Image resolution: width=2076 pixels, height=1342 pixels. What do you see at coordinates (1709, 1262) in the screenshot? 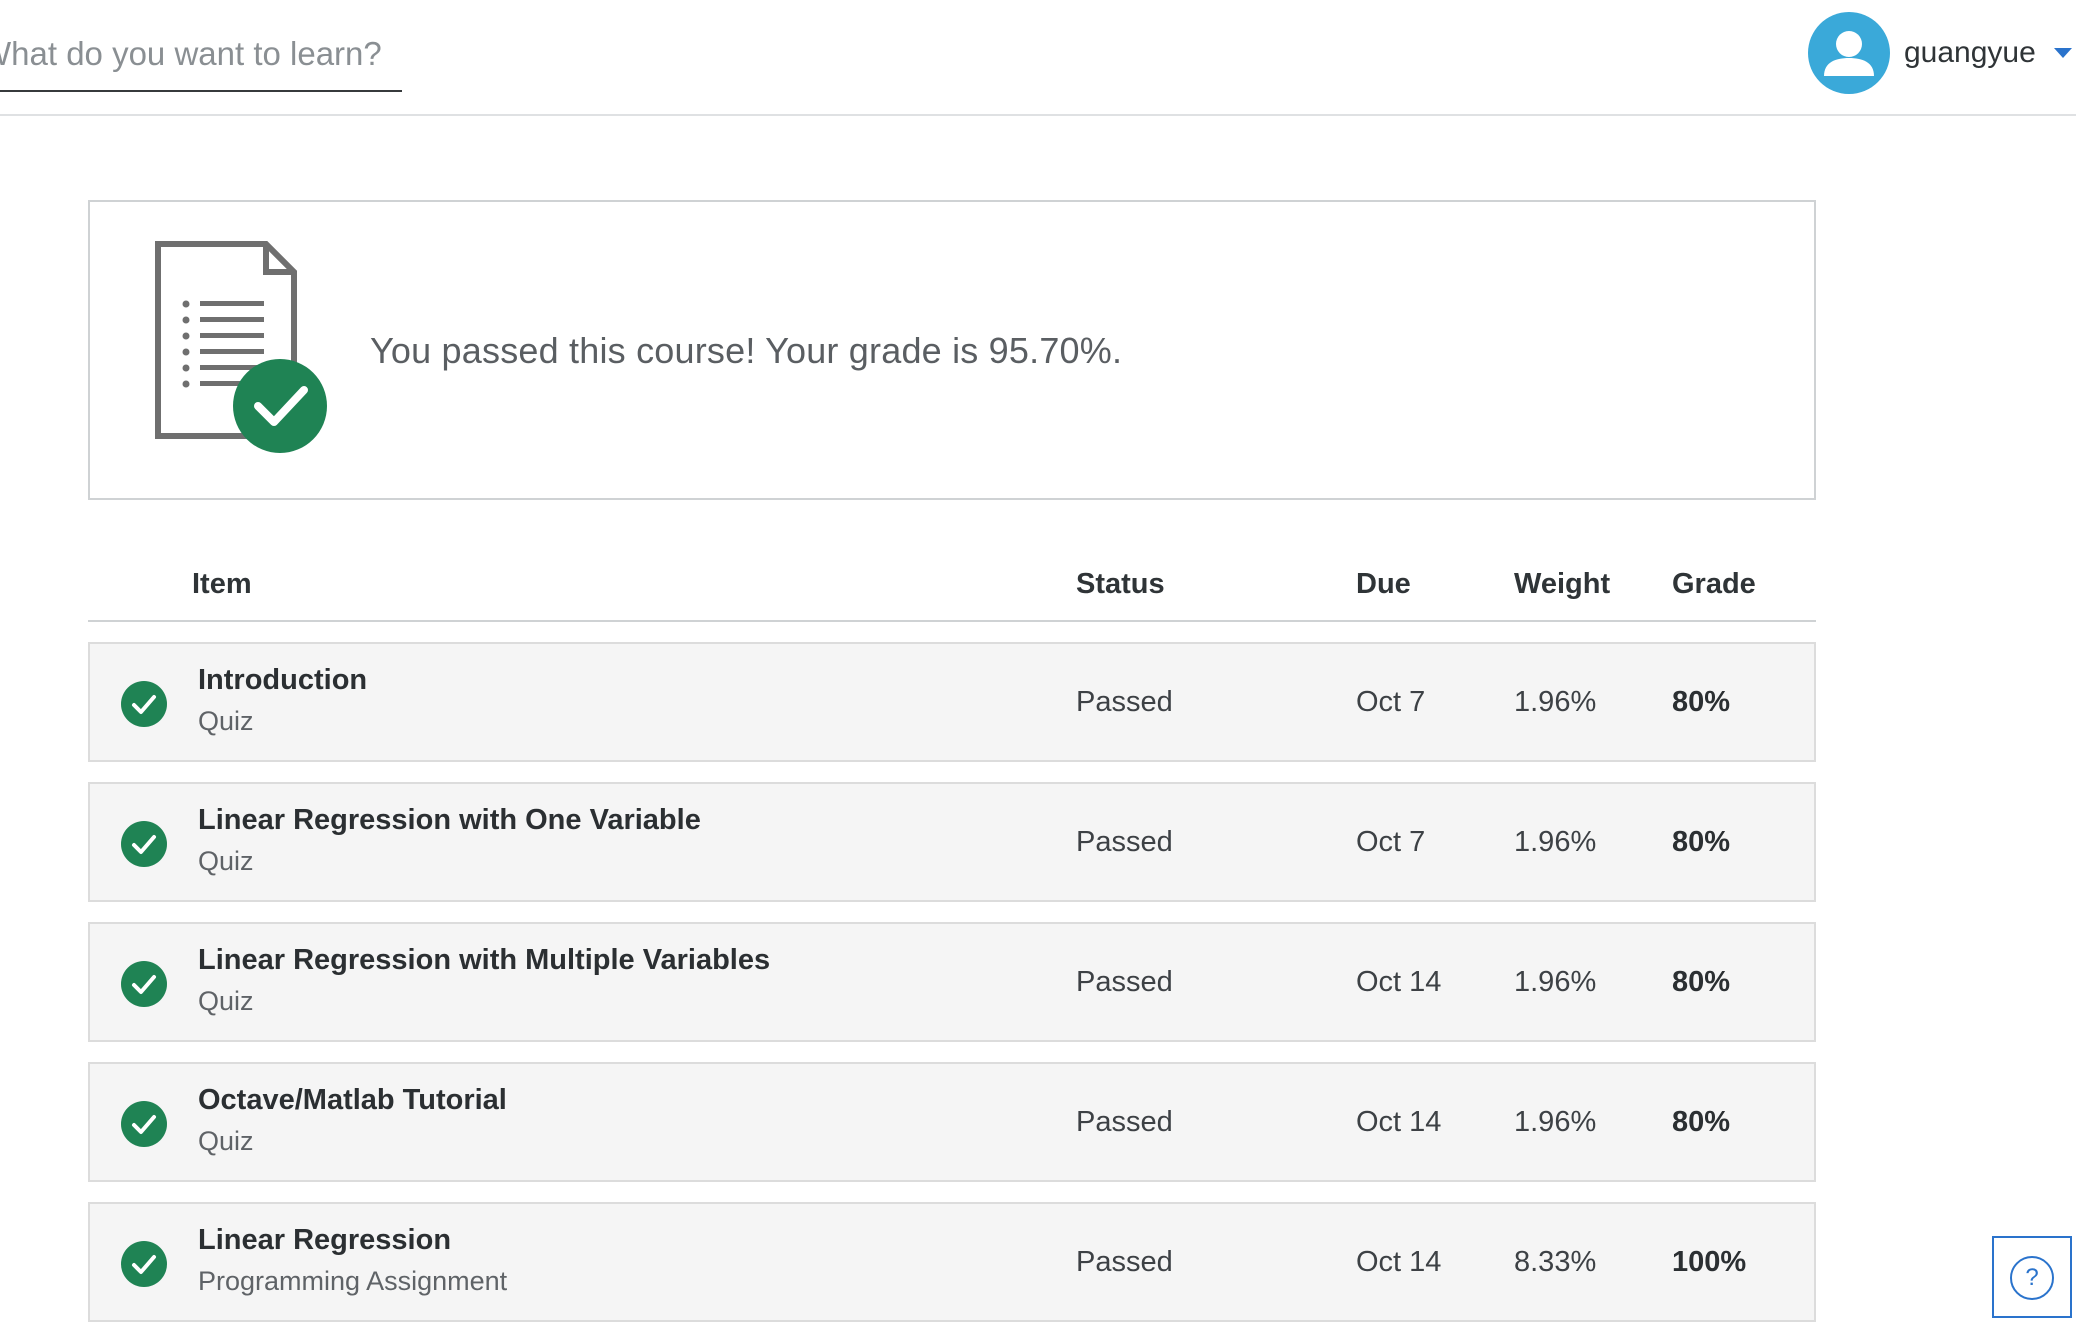
I see `grade-cell: 100%` at bounding box center [1709, 1262].